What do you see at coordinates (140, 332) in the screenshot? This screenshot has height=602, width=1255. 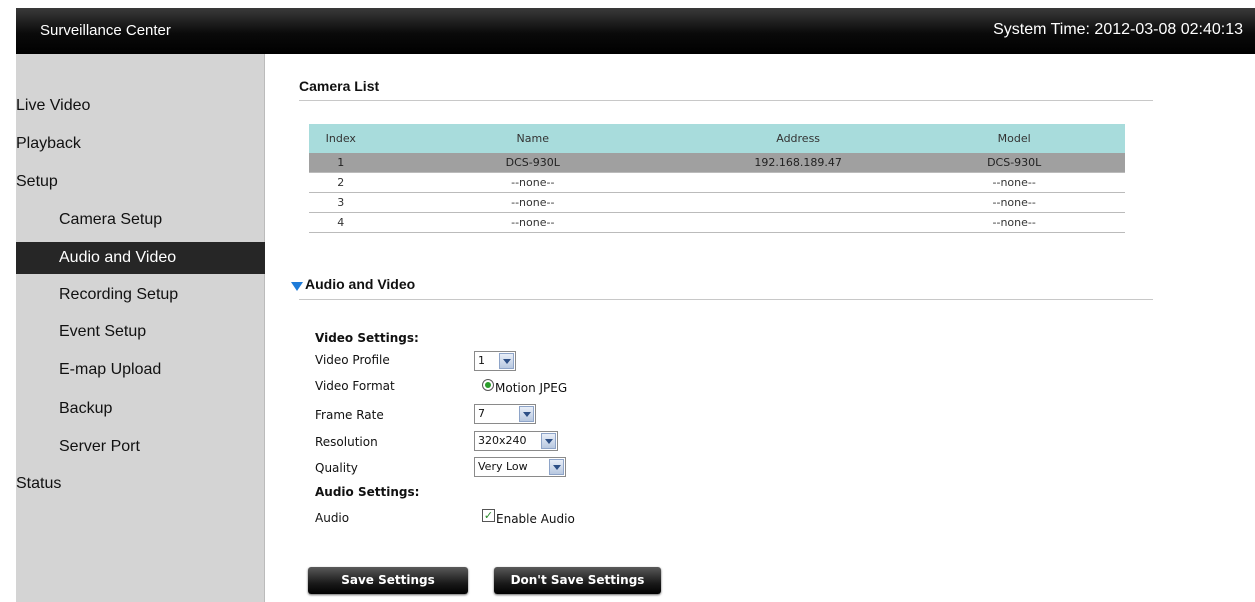 I see `sidebar-item-event-setup: Event Setup` at bounding box center [140, 332].